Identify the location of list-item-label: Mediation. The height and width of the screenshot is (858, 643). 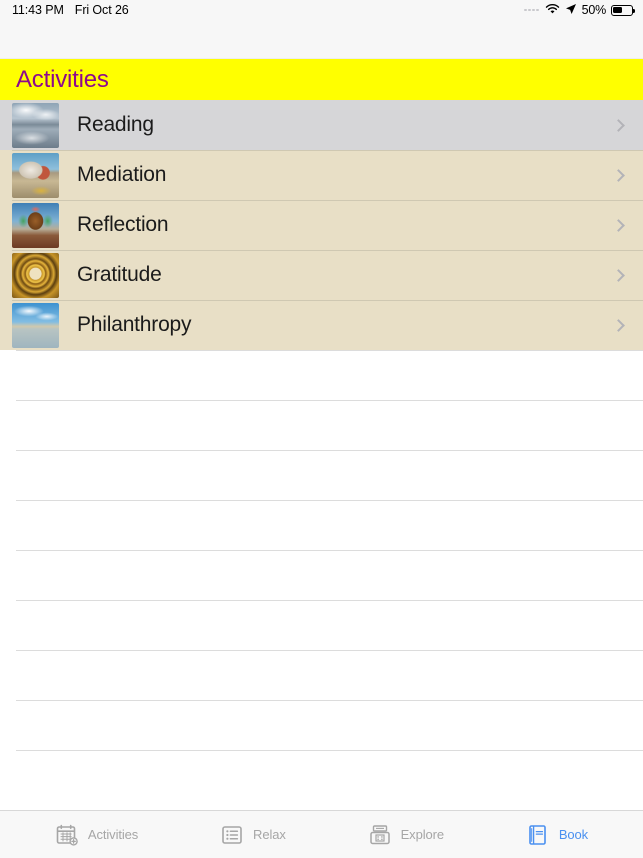
(122, 174).